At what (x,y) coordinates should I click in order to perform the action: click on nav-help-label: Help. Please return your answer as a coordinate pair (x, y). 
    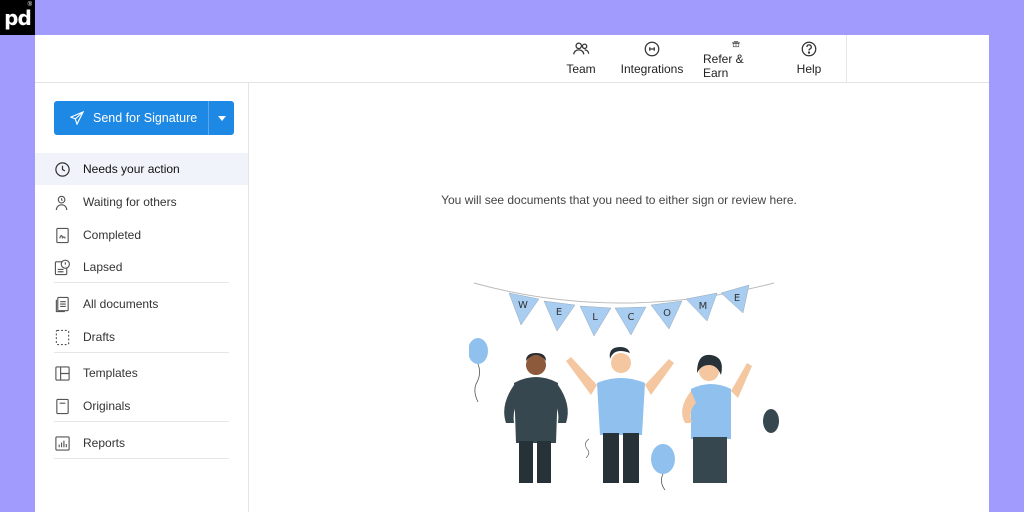
    Looking at the image, I should click on (809, 69).